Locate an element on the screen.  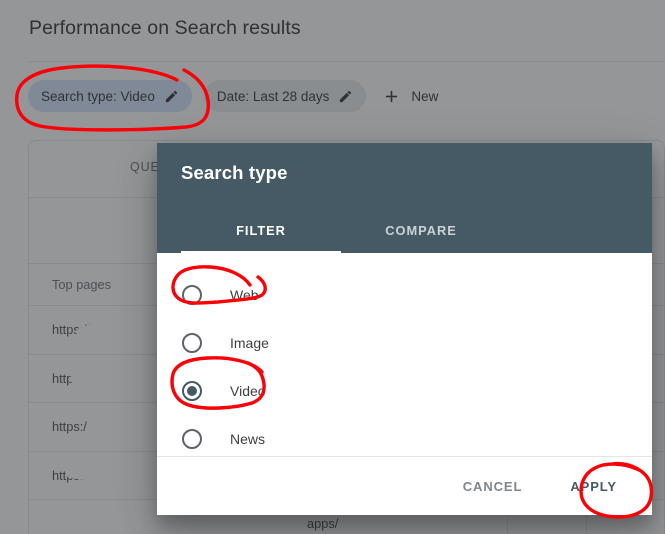
option-label-video: Video is located at coordinates (248, 391).